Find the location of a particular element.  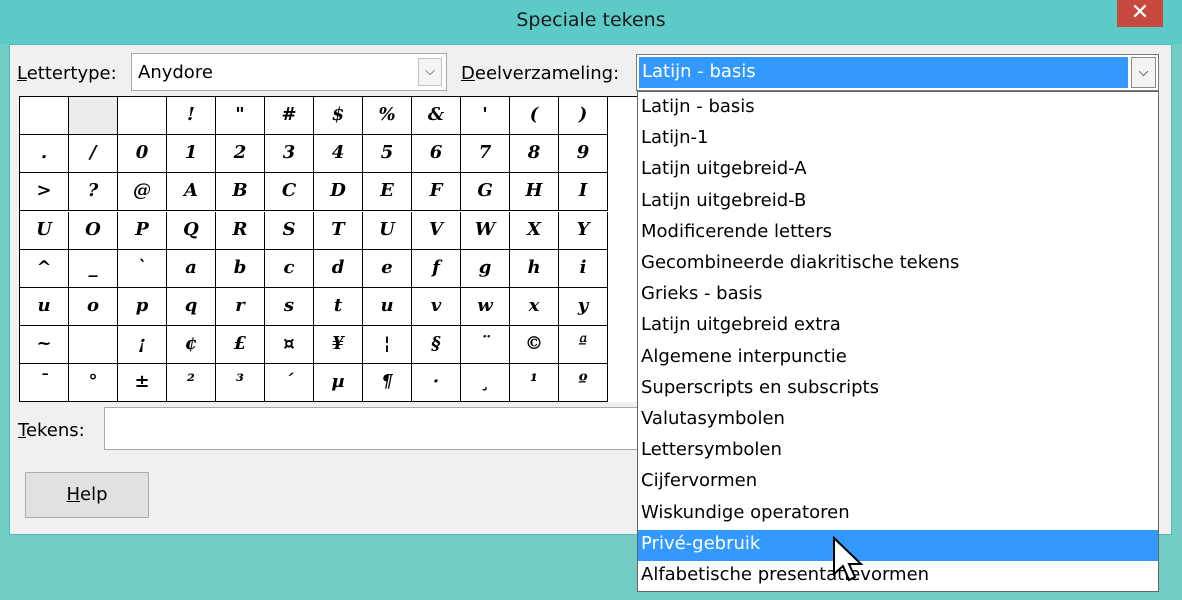

character-cell: ¢ is located at coordinates (191, 345).